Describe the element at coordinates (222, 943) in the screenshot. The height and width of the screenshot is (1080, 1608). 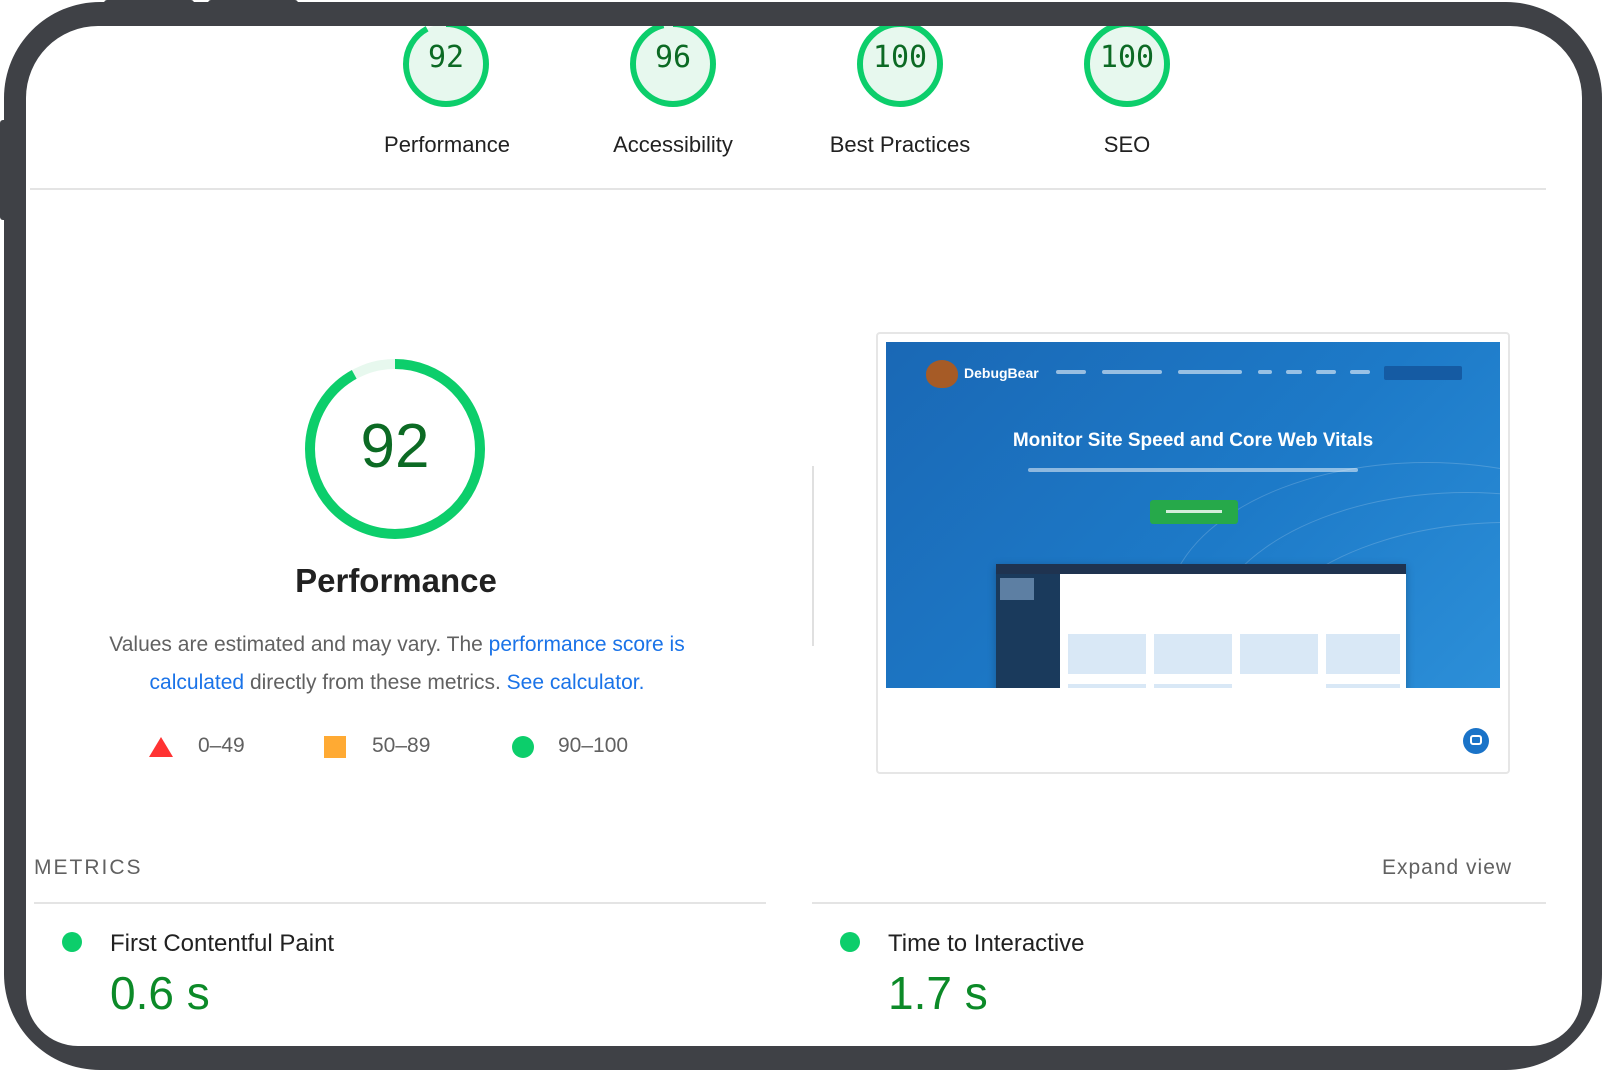
I see `metric-name: First Contentful Paint` at that location.